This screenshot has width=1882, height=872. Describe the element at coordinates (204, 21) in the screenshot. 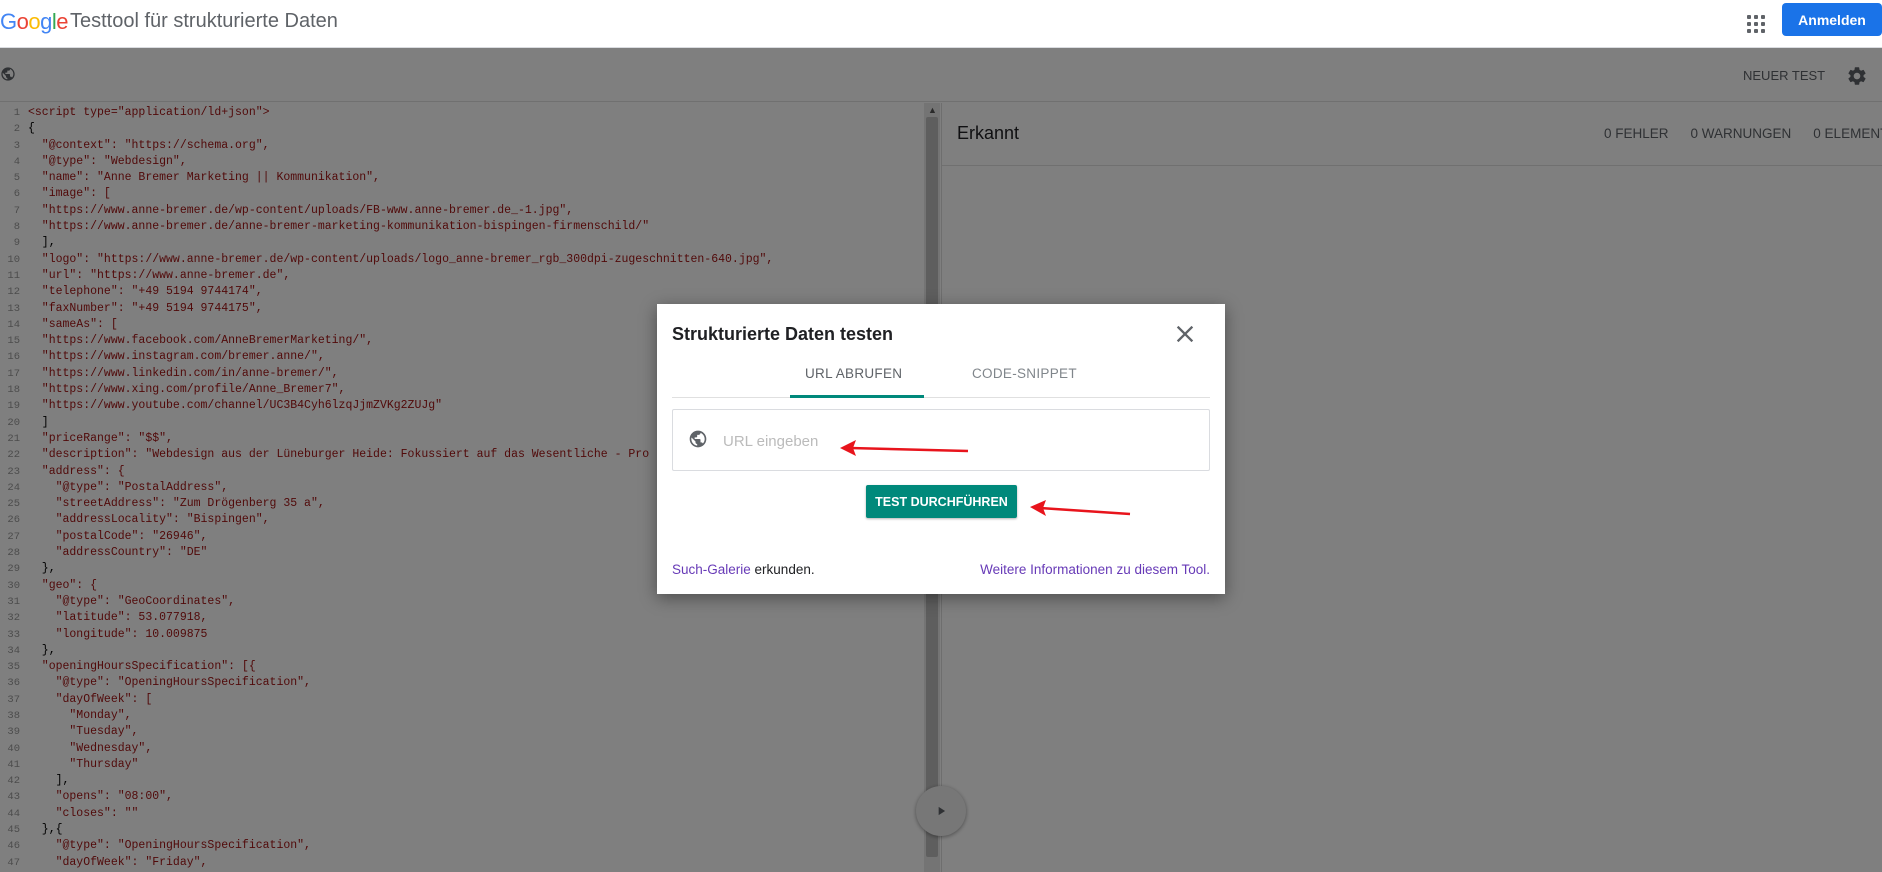

I see `app-title: Testtool für strukturierte Daten` at that location.